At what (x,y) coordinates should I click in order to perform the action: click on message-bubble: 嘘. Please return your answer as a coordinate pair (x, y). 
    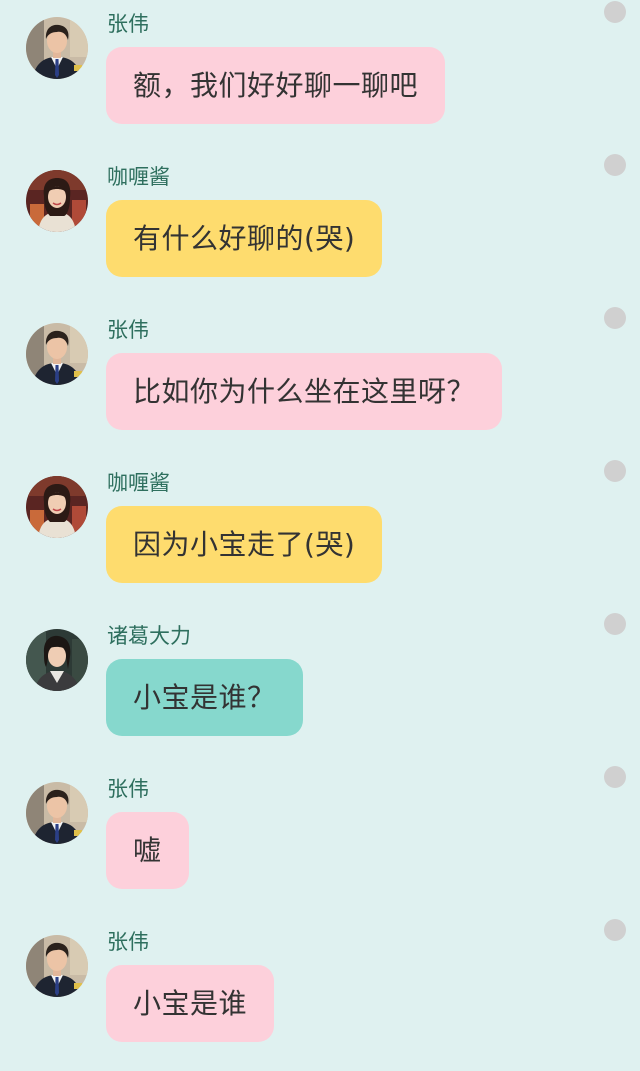
    Looking at the image, I should click on (147, 850).